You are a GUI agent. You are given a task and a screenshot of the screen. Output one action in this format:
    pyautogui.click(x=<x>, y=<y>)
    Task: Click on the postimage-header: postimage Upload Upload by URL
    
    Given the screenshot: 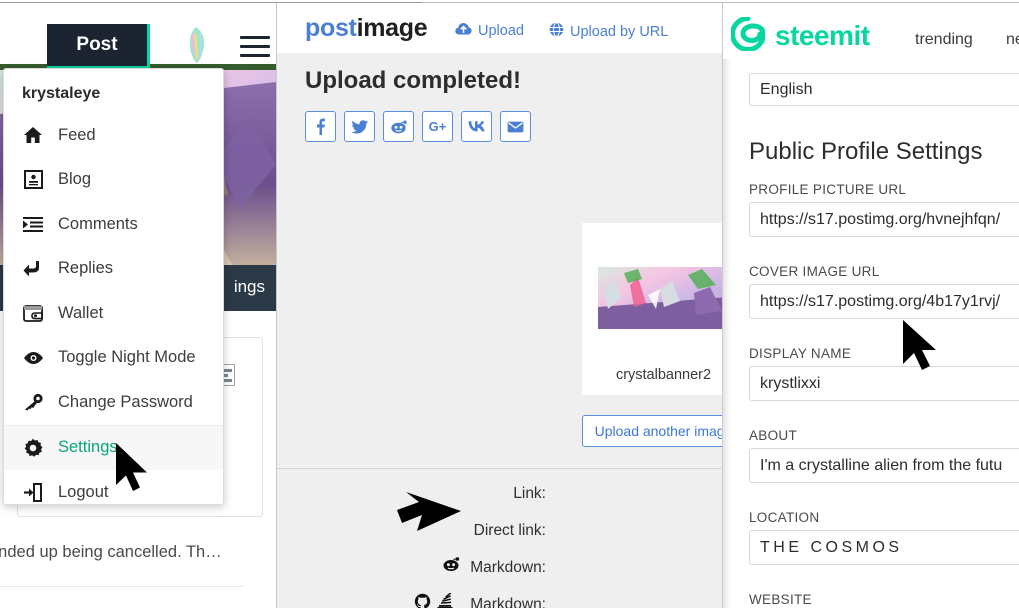 What is the action you would take?
    pyautogui.click(x=499, y=28)
    